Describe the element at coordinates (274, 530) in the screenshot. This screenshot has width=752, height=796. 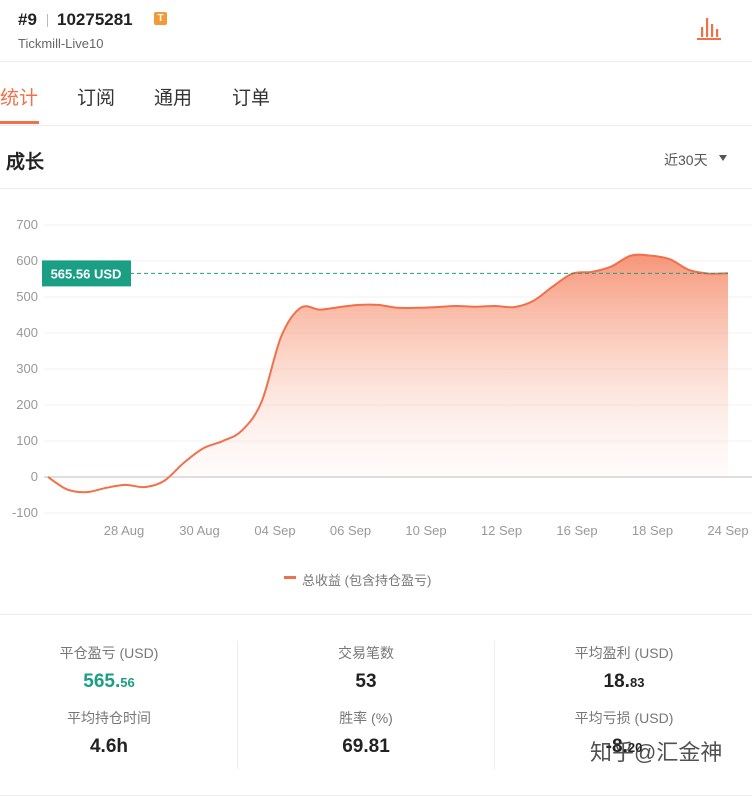
I see `x-tick-label: 04 Sep` at that location.